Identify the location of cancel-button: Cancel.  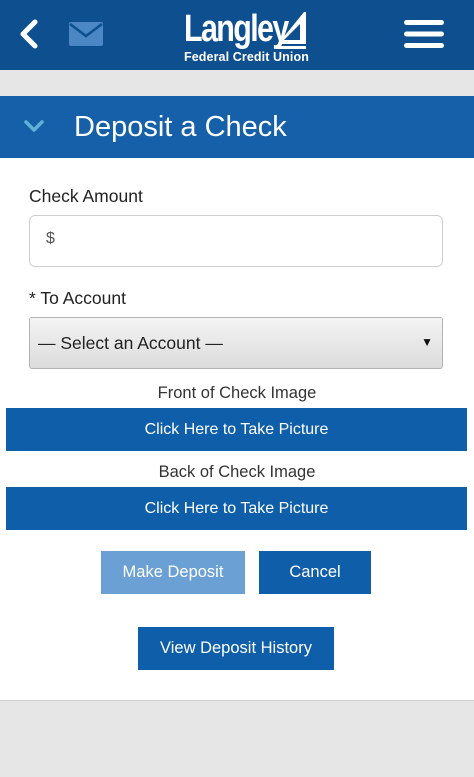
(315, 572).